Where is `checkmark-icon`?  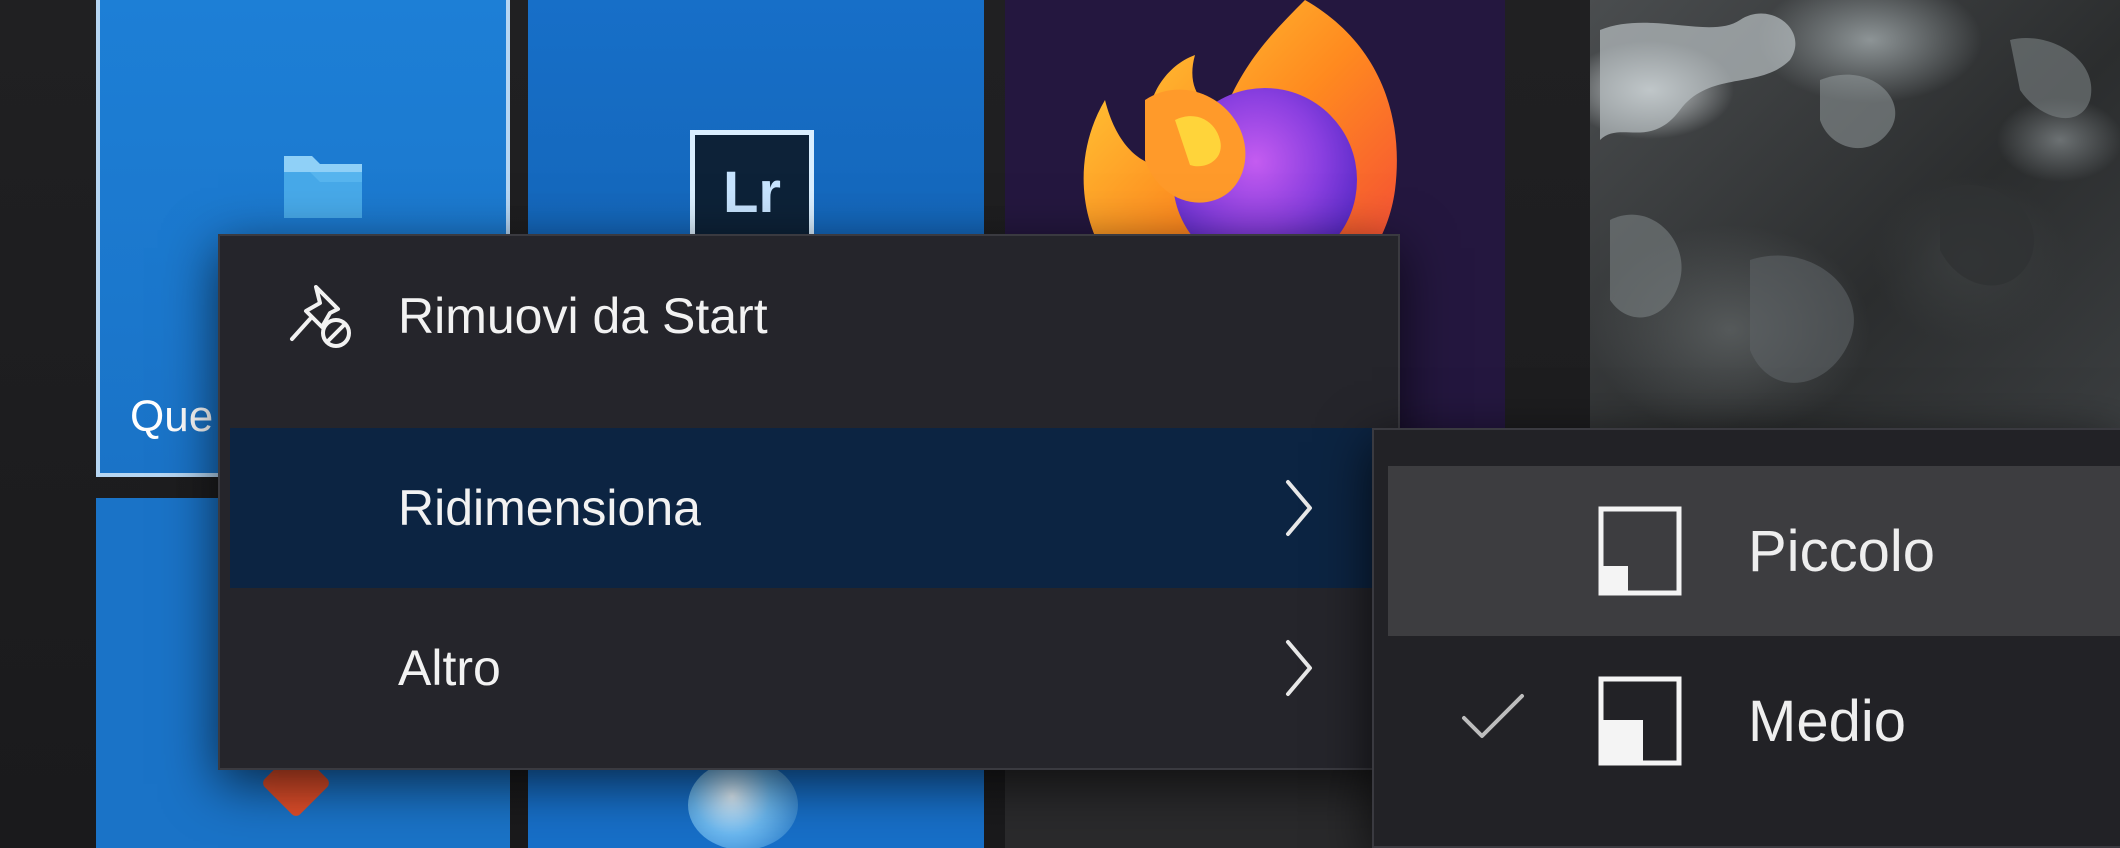
checkmark-icon is located at coordinates (1493, 716).